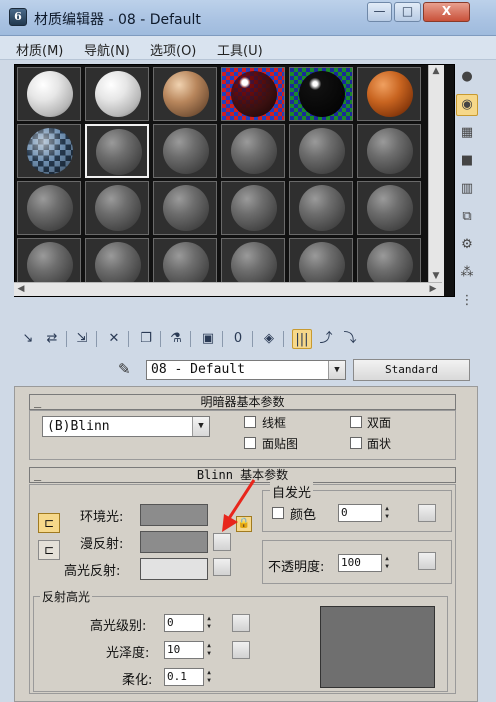 The height and width of the screenshot is (702, 496). Describe the element at coordinates (269, 339) in the screenshot. I see `show-map-in-viewport-icon: ◈` at that location.